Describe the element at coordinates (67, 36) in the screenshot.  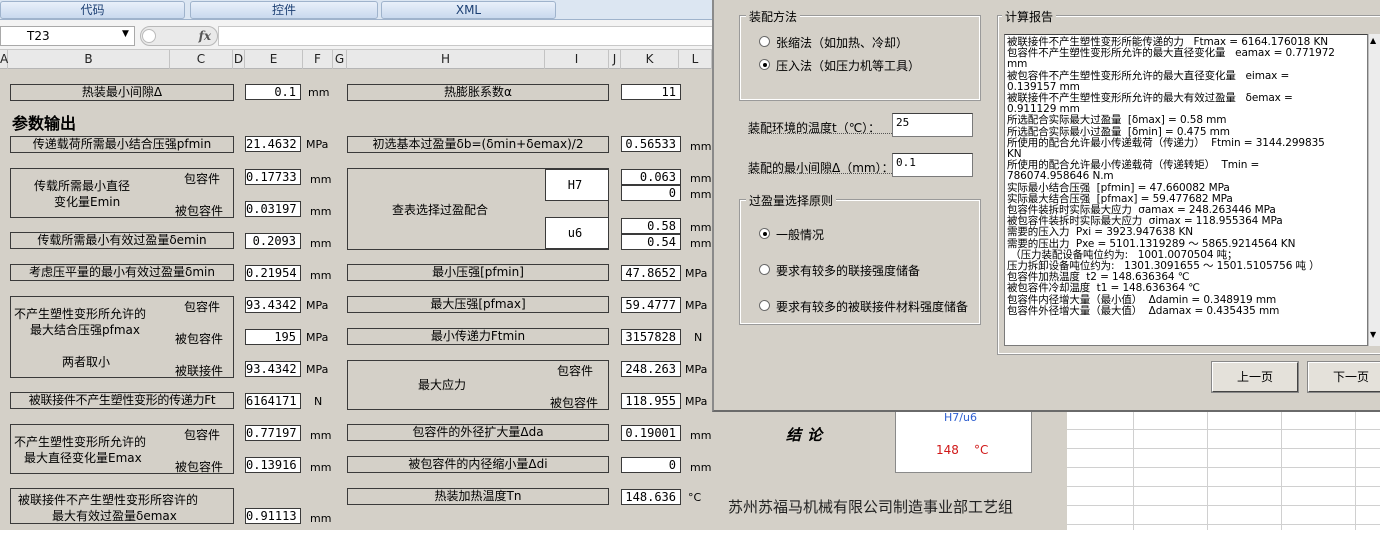
I see `name-box: T23` at that location.